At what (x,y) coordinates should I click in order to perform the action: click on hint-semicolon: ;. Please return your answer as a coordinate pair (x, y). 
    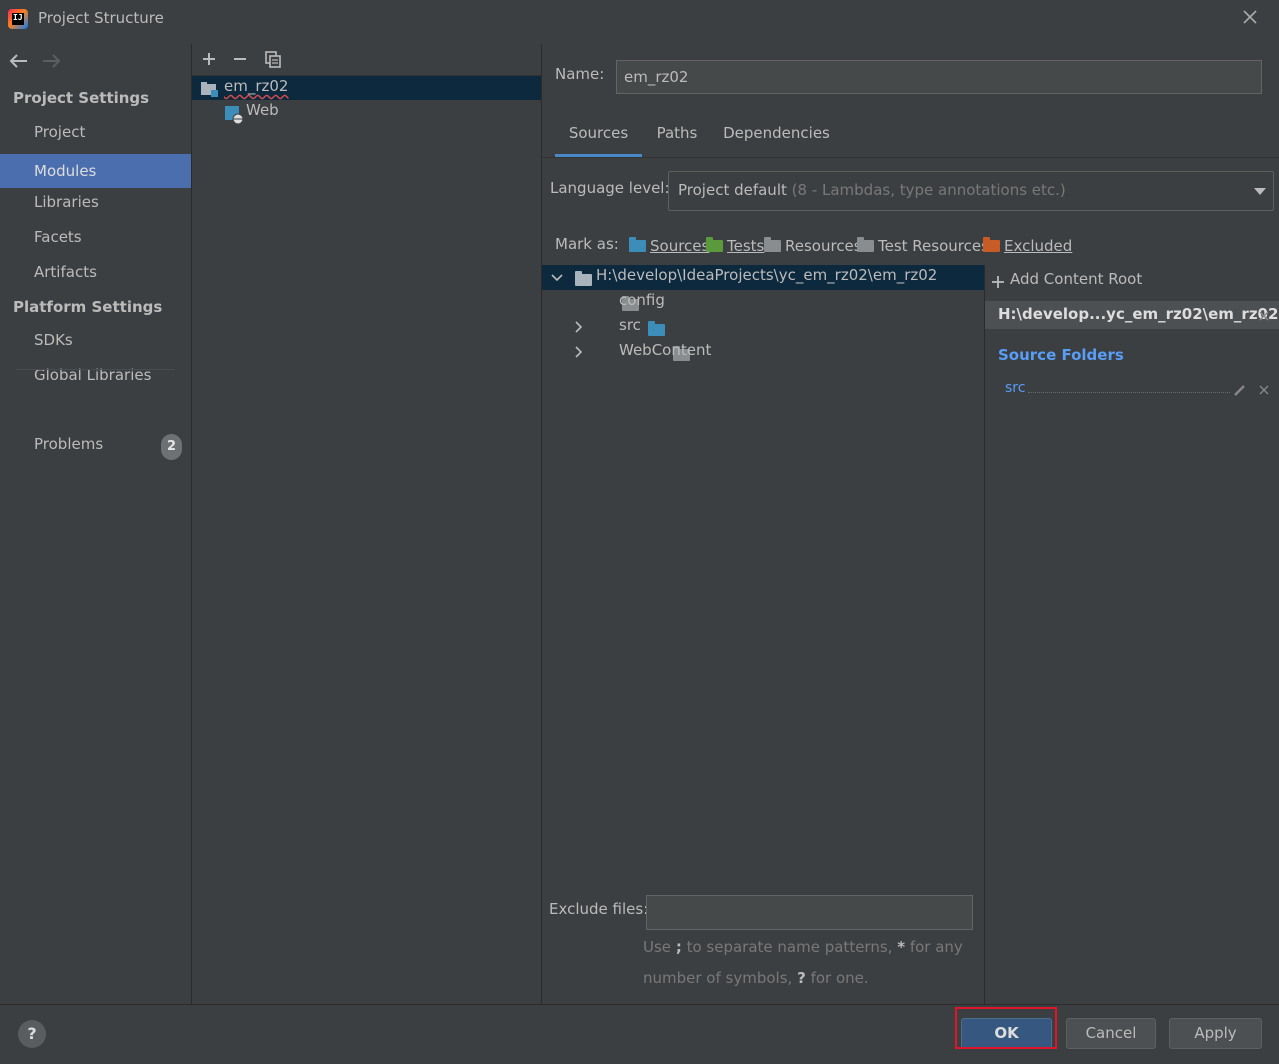
    Looking at the image, I should click on (678, 947).